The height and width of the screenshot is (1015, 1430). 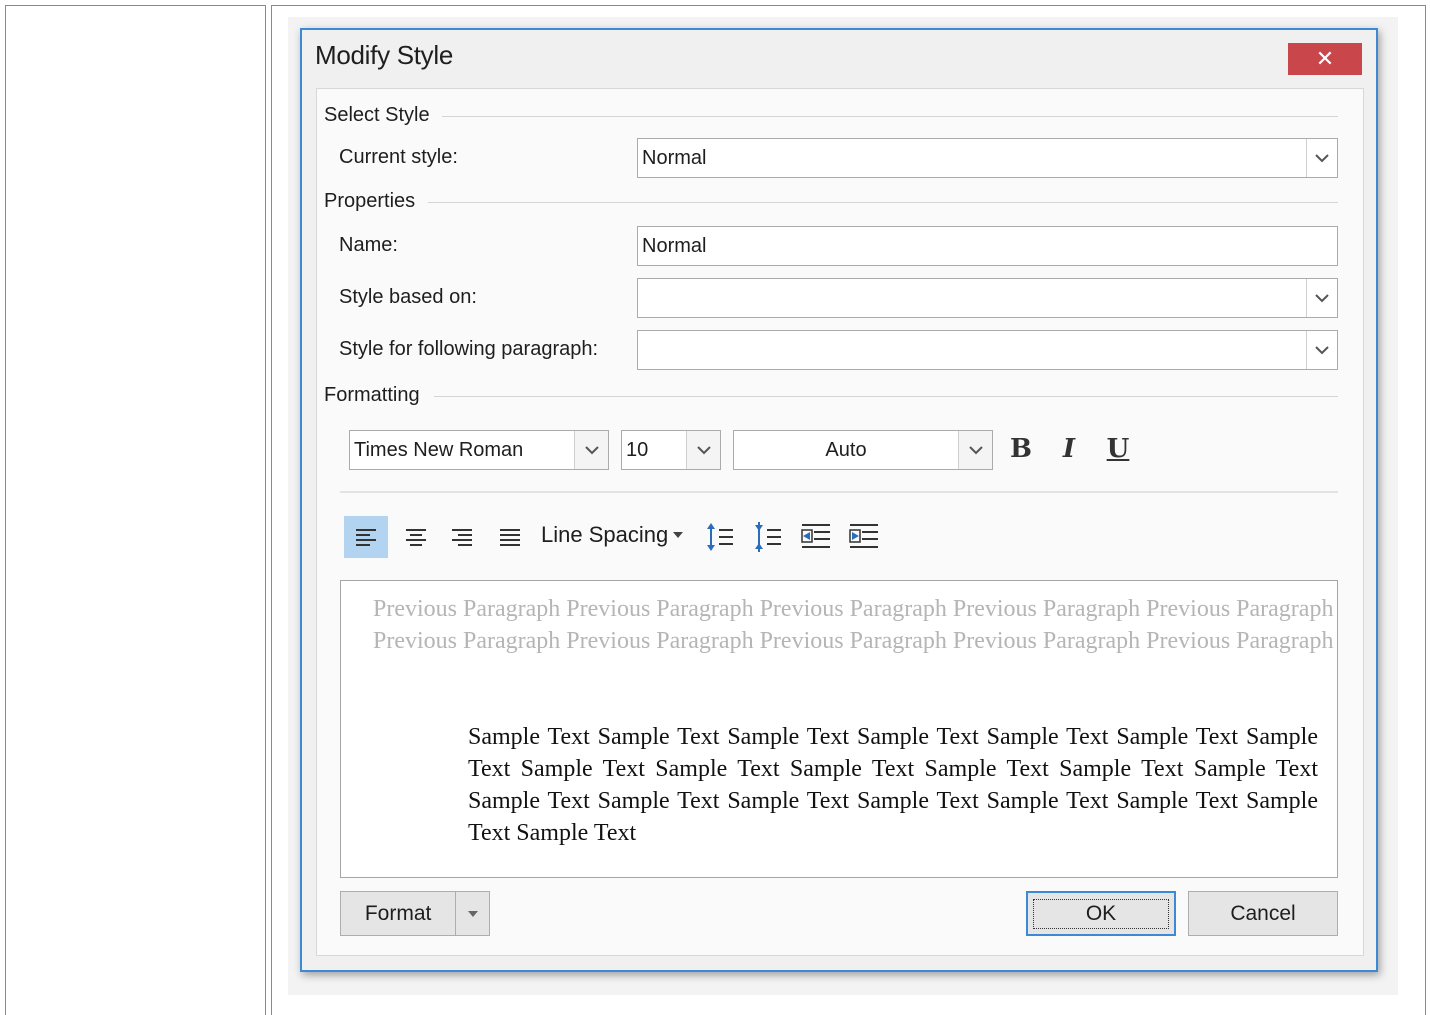 I want to click on align-center-icon, so click(x=416, y=537).